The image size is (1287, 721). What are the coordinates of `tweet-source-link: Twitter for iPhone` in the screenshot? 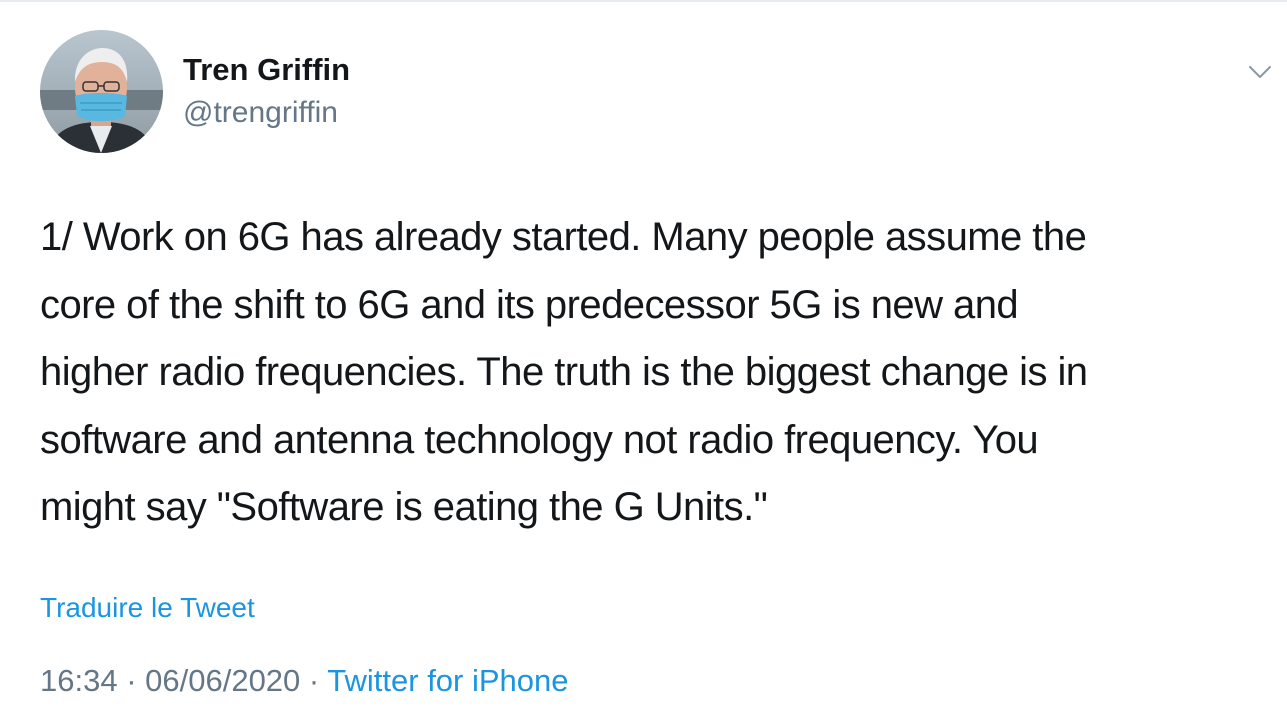 It's located at (447, 680).